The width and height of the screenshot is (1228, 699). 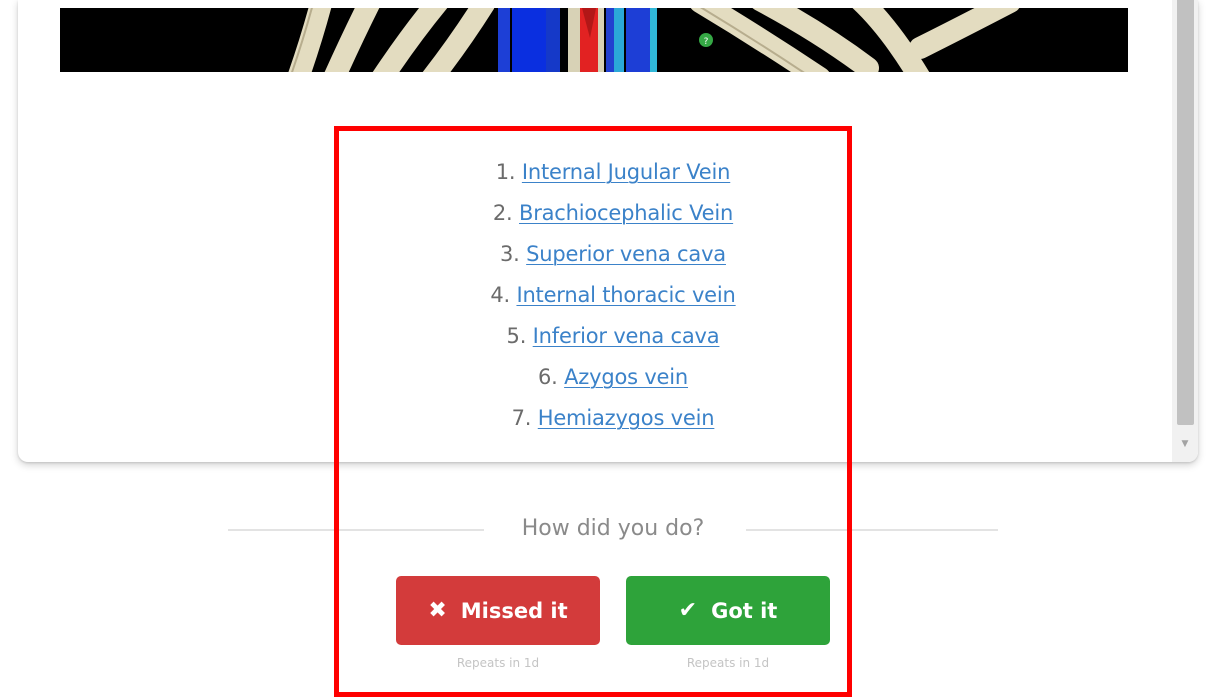 I want to click on list-item: 6. Azygos vein, so click(x=613, y=377).